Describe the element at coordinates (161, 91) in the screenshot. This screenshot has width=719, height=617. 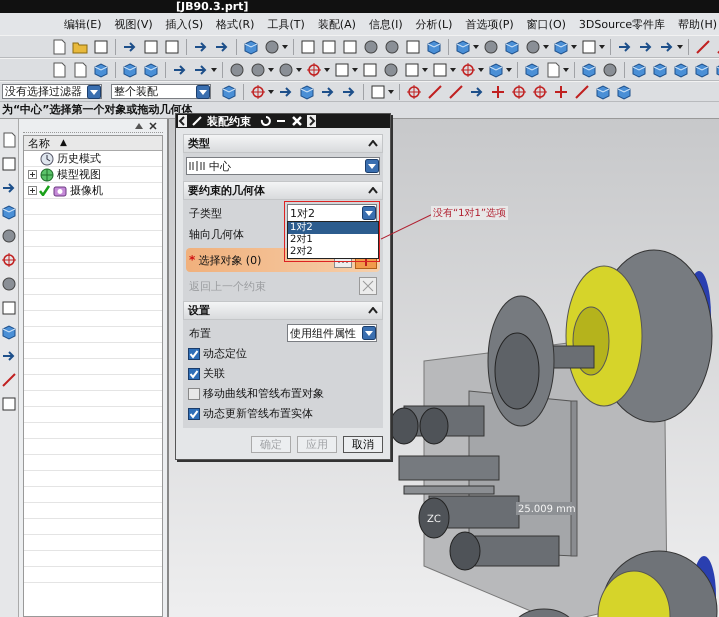
I see `scope-dropdown: 整个装配` at that location.